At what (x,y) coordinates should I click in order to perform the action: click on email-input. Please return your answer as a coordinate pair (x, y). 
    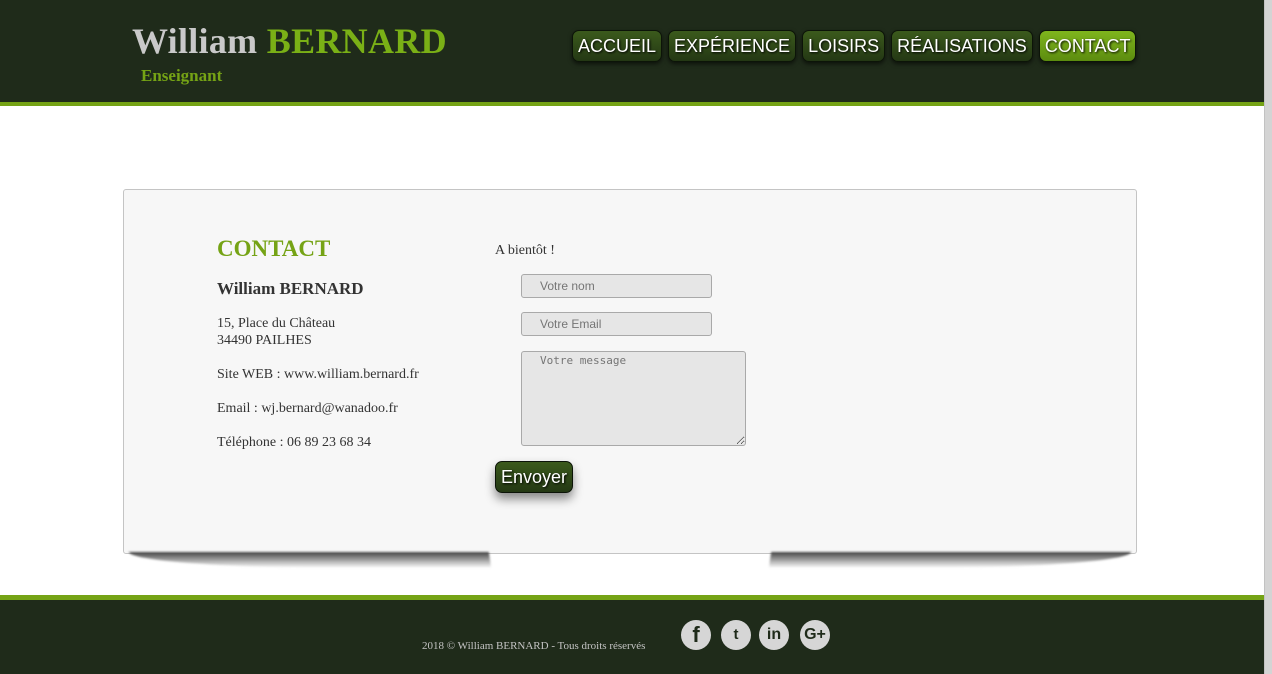
    Looking at the image, I should click on (616, 324).